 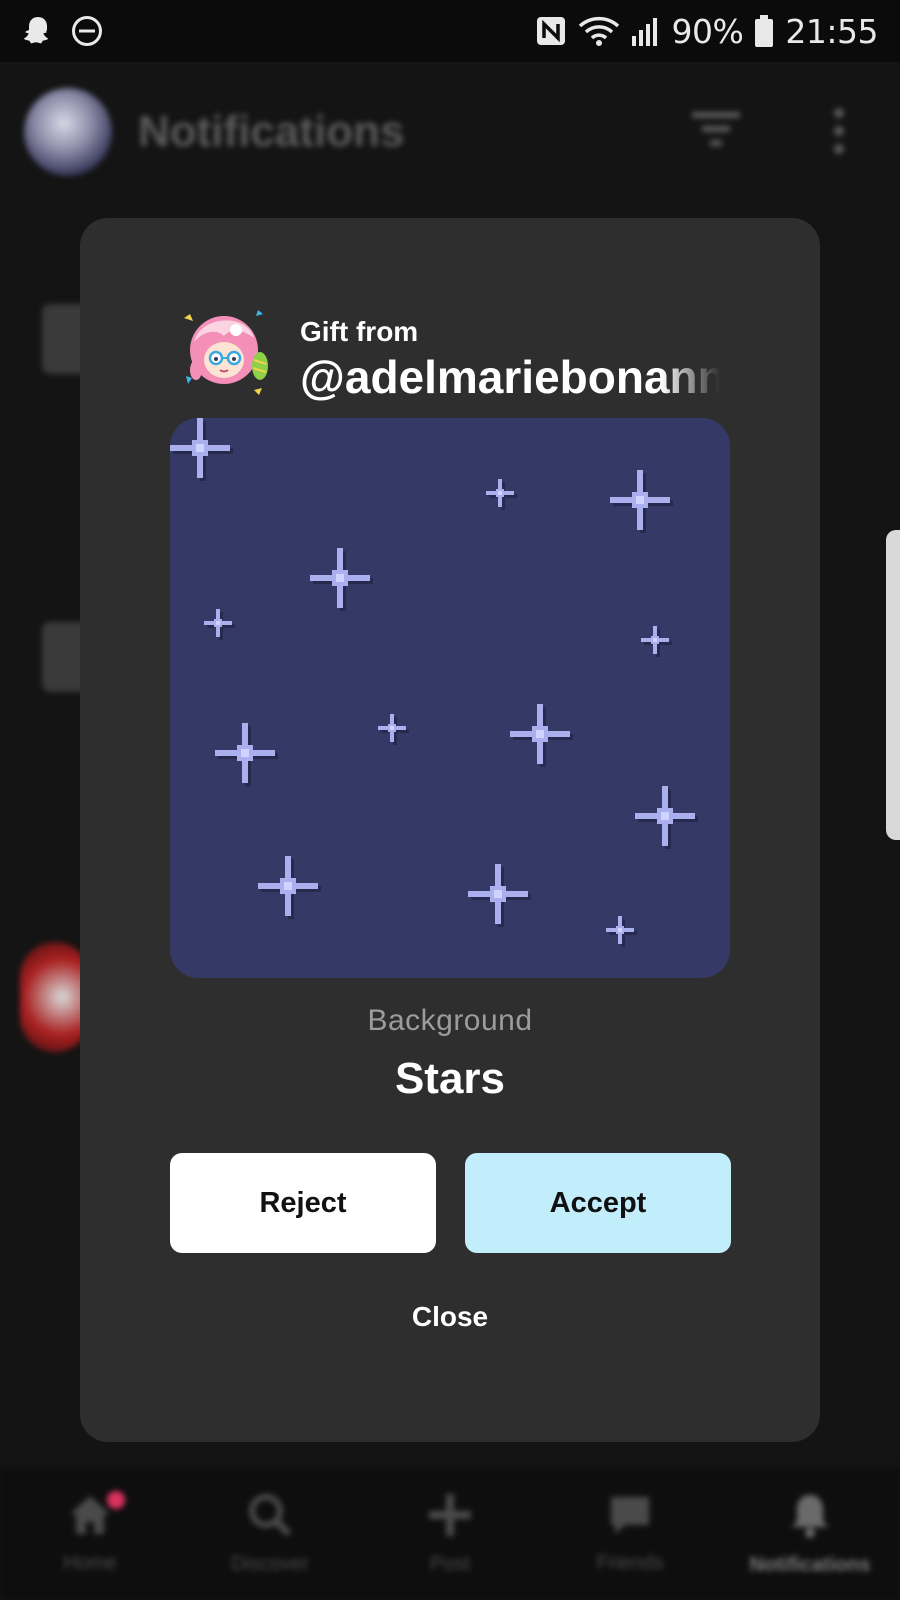 What do you see at coordinates (450, 1517) in the screenshot?
I see `plus-icon` at bounding box center [450, 1517].